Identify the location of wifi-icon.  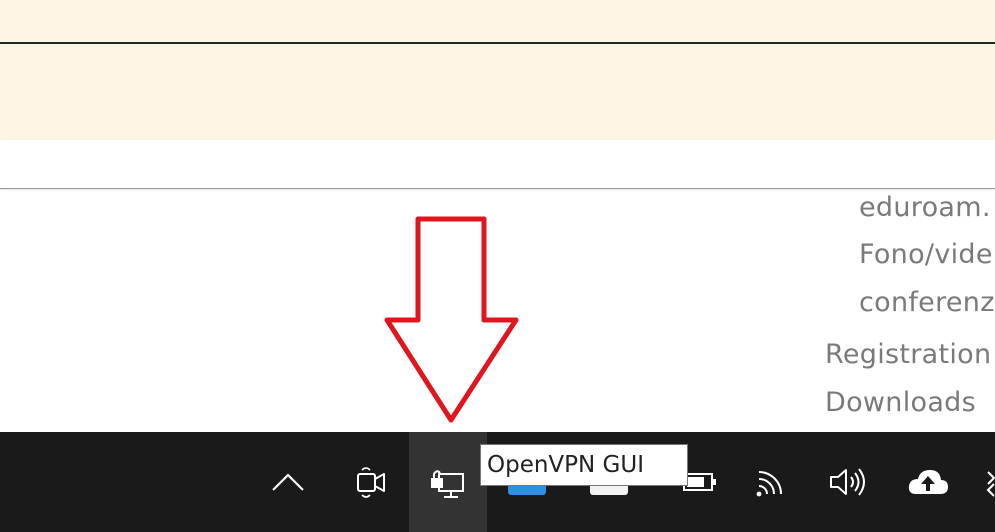
(771, 482).